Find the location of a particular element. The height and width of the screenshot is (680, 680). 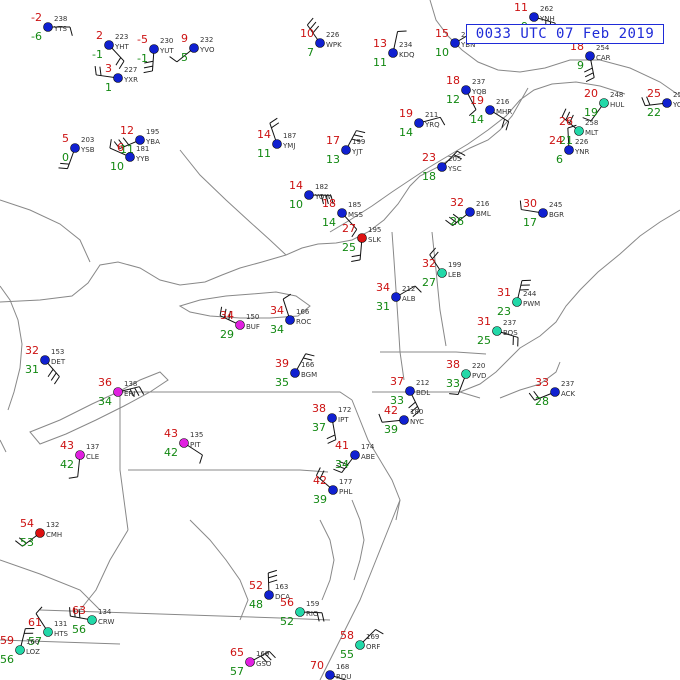

station-id-label: CMH is located at coordinates (54, 535).